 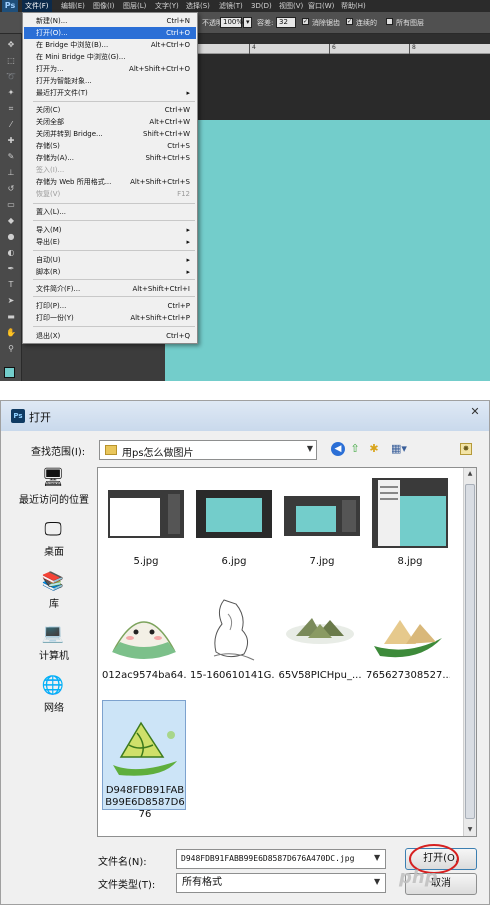 What do you see at coordinates (110, 182) in the screenshot?
I see `file-menu-item: 存储为 Web 所用格式... Alt+Shift+Ctrl+S` at bounding box center [110, 182].